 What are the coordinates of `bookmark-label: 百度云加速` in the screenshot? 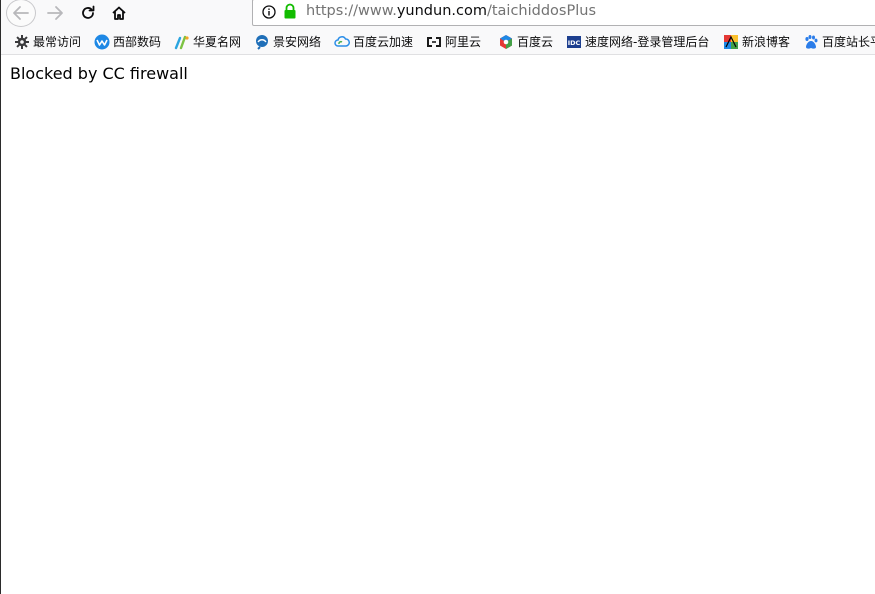 It's located at (383, 42).